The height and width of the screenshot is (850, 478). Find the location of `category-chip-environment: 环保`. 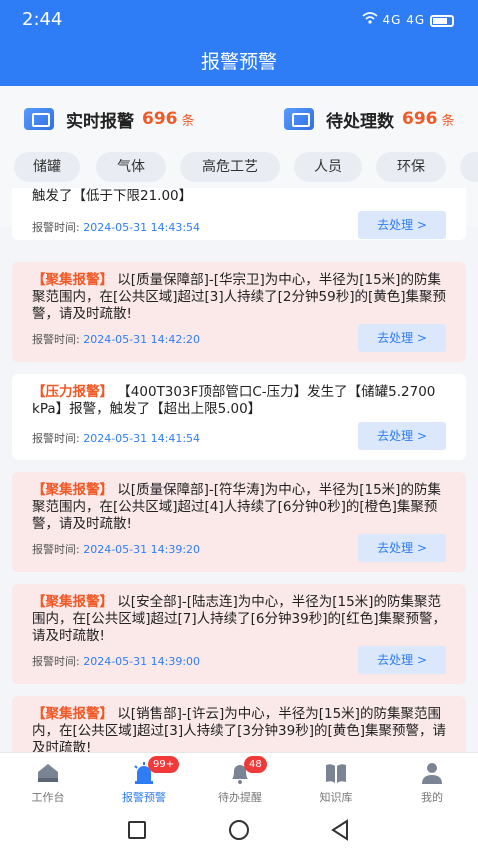

category-chip-environment: 环保 is located at coordinates (411, 167).